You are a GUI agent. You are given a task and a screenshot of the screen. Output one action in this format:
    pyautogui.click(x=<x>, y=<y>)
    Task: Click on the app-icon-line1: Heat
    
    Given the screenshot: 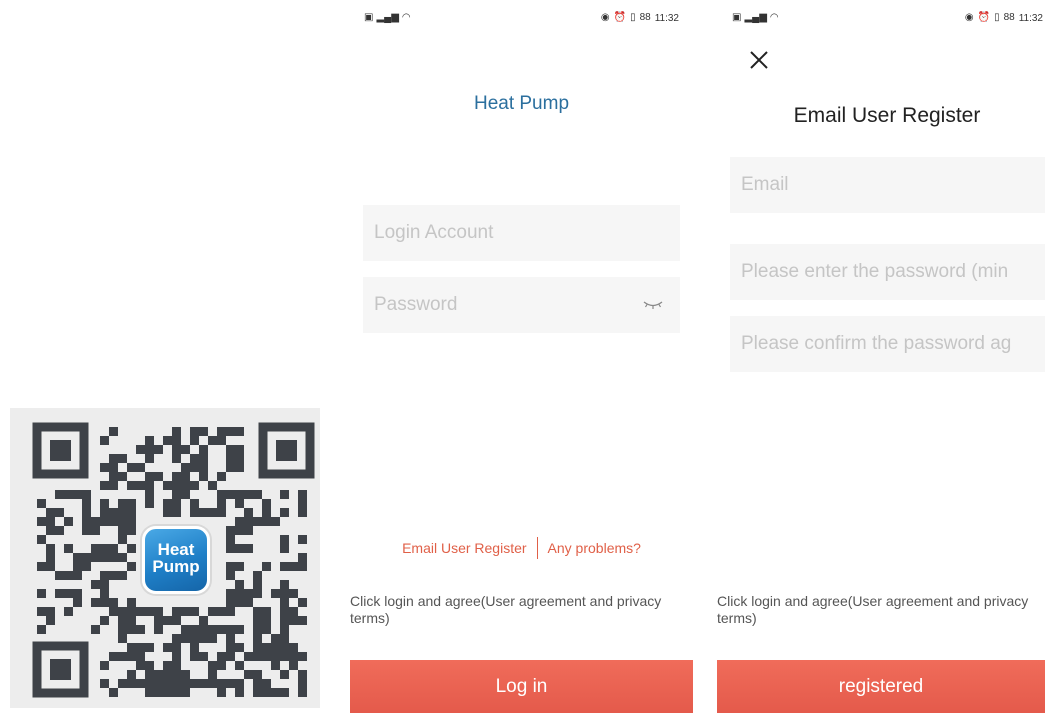 What is the action you would take?
    pyautogui.click(x=176, y=549)
    